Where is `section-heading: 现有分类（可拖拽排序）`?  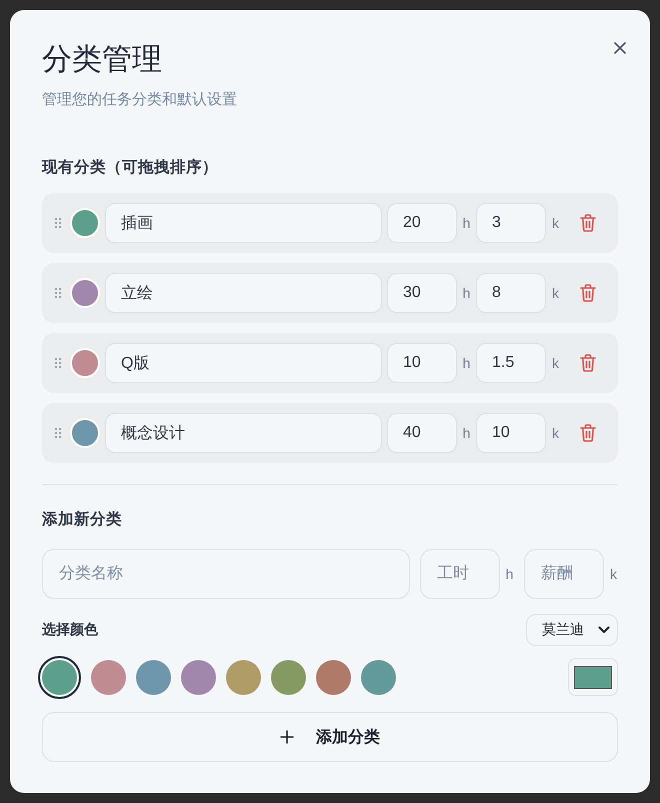
section-heading: 现有分类（可拖拽排序） is located at coordinates (130, 168).